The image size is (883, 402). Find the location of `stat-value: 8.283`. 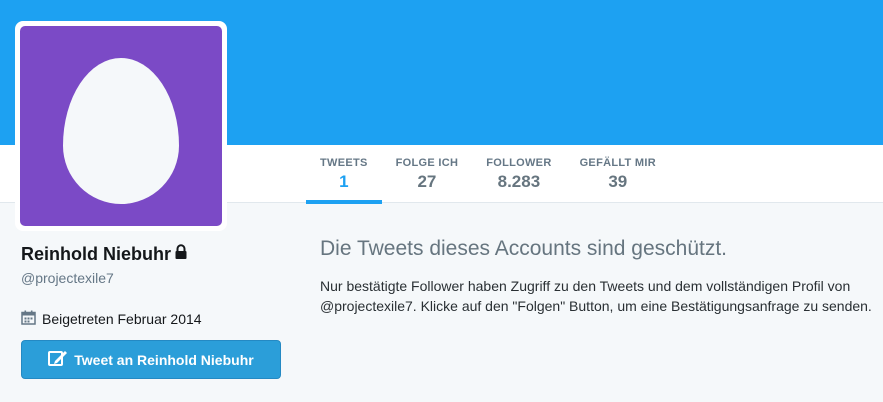

stat-value: 8.283 is located at coordinates (519, 181).